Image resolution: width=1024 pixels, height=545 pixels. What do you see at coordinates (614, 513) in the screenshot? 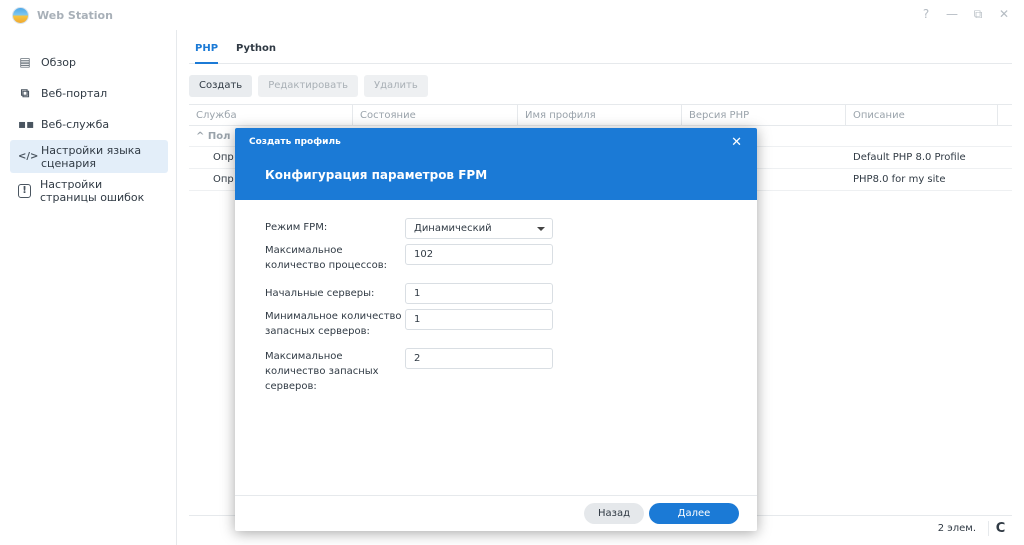
I see `back-button: Назад` at bounding box center [614, 513].